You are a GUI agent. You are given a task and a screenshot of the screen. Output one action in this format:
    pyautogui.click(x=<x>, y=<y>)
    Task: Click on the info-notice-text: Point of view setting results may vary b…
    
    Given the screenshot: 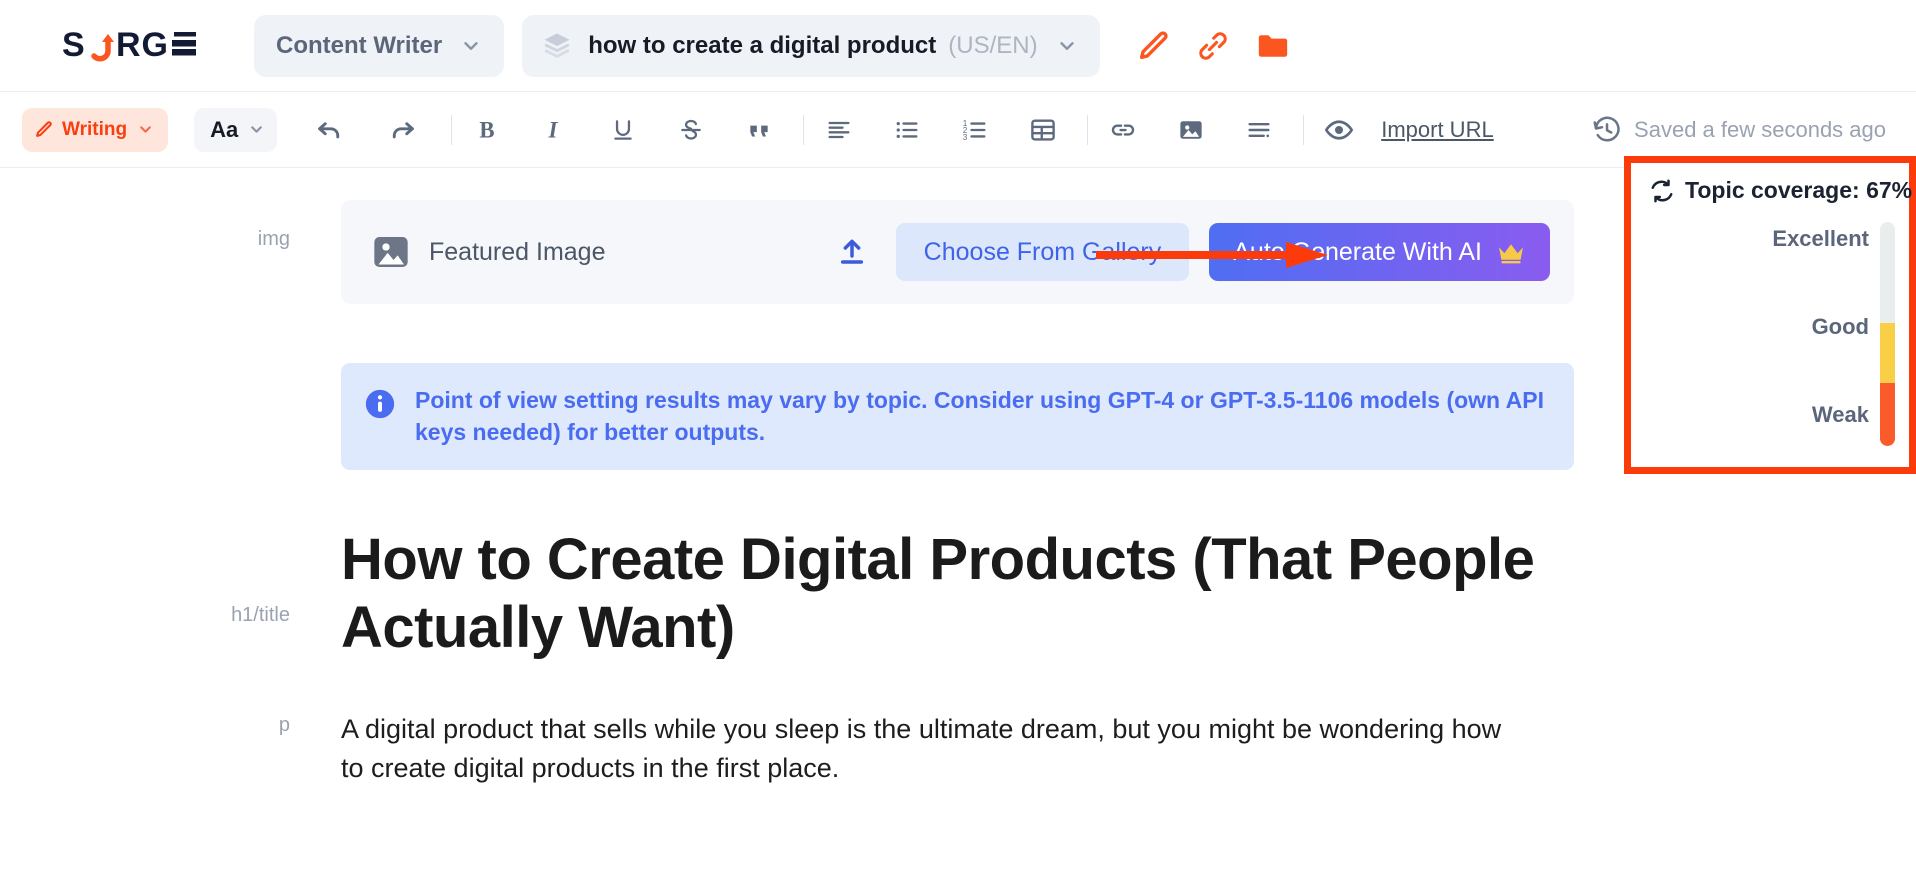 What is the action you would take?
    pyautogui.click(x=979, y=416)
    